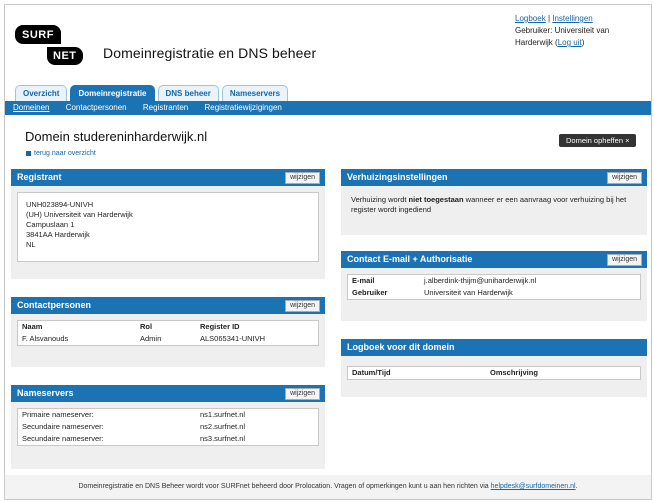 This screenshot has height=502, width=654. Describe the element at coordinates (112, 93) in the screenshot. I see `tab-domeinregistratie: Domeinregistratie` at that location.